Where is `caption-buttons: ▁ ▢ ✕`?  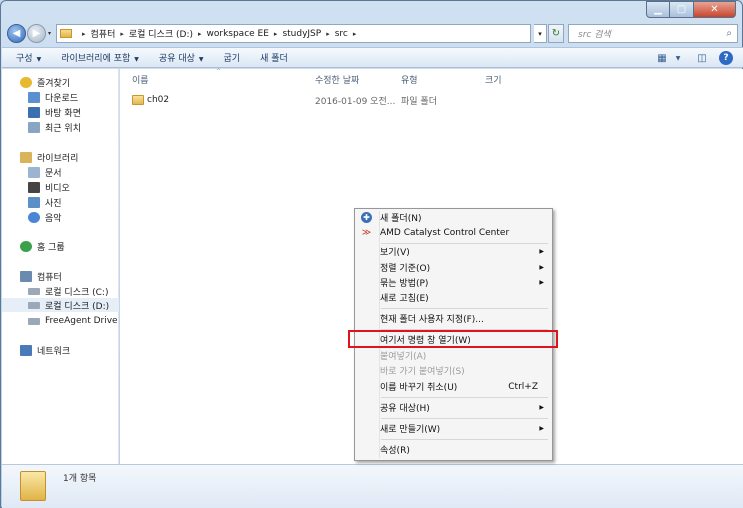 caption-buttons: ▁ ▢ ✕ is located at coordinates (691, 9).